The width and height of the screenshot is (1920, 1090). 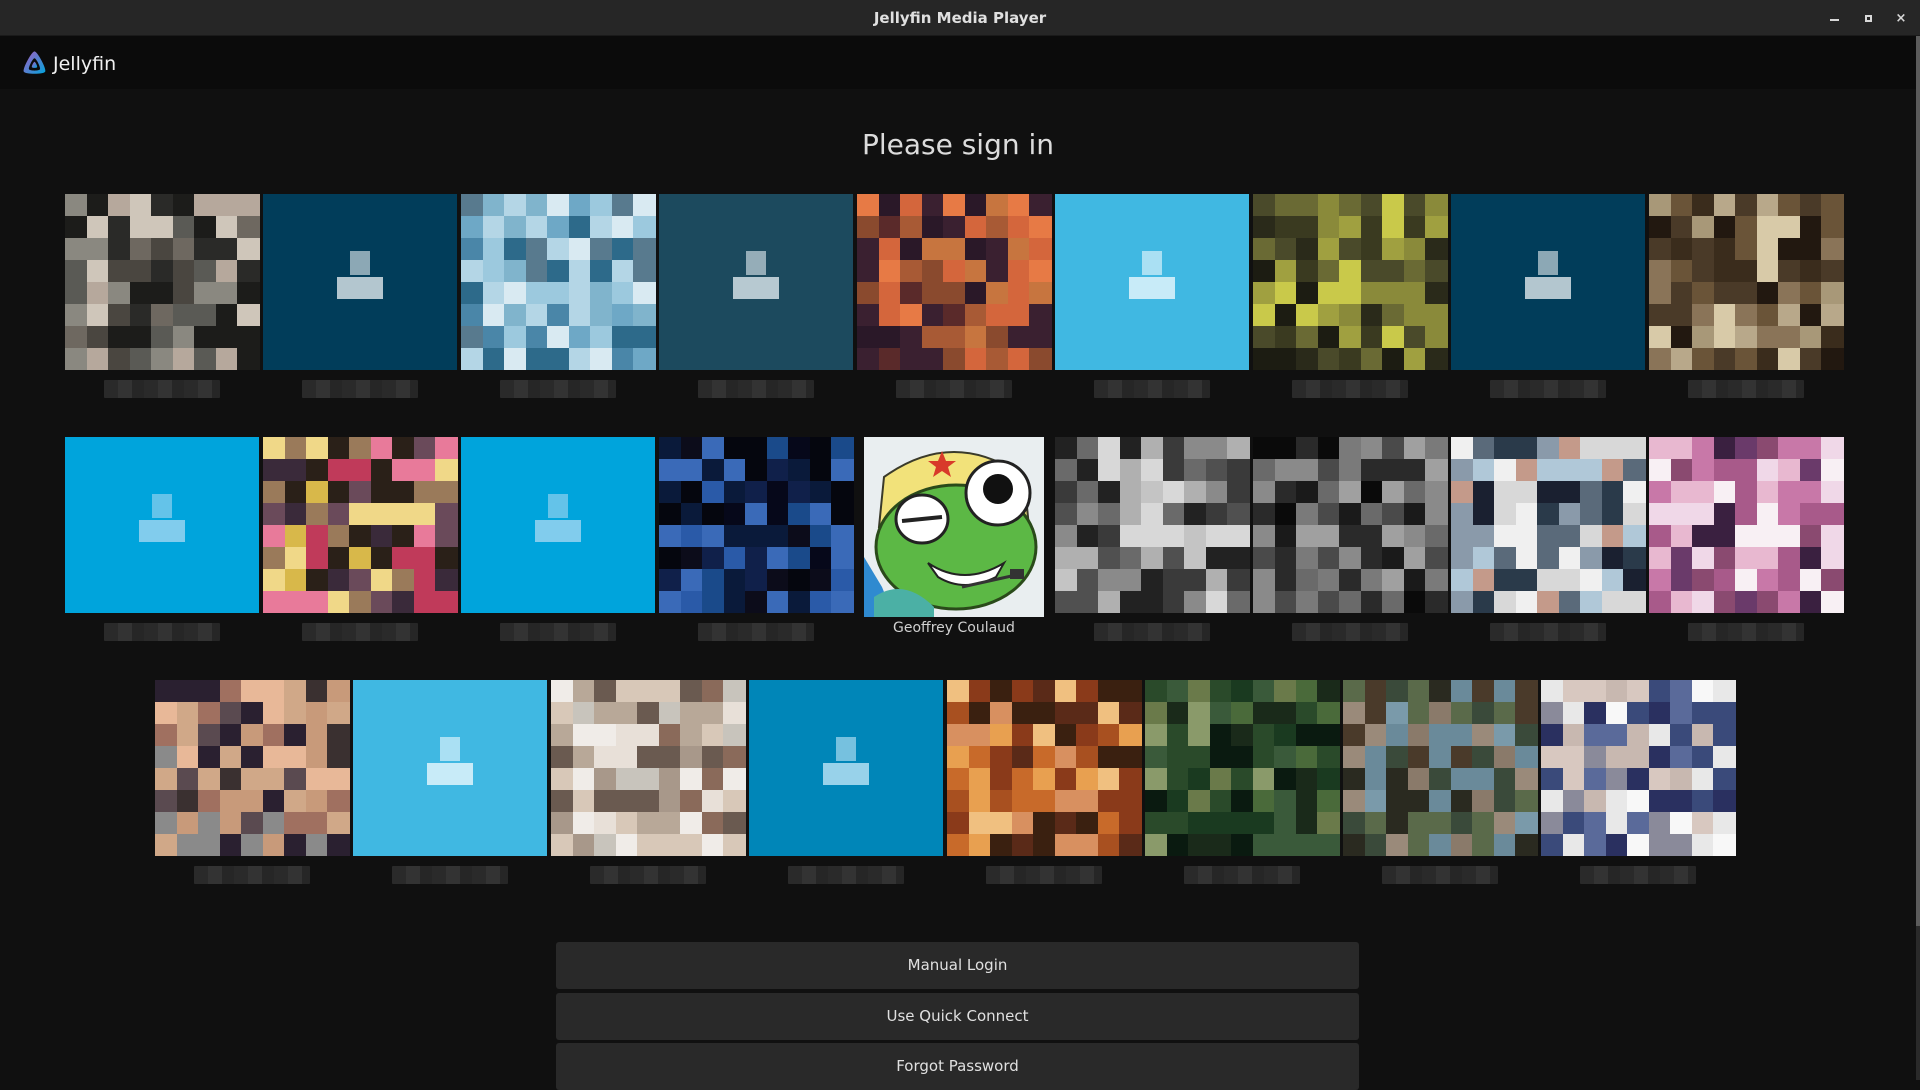 I want to click on page-scrollbar, so click(x=1918, y=558).